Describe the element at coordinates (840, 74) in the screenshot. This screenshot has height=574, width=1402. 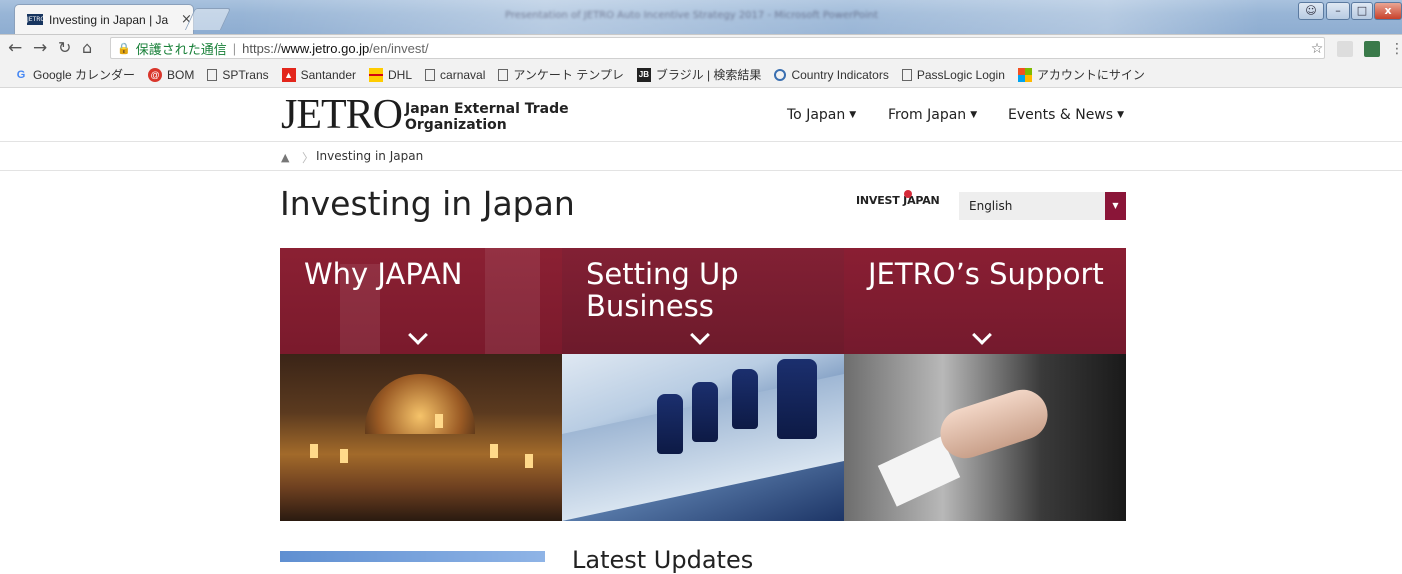
I see `bookmark-label: Country Indicators` at that location.